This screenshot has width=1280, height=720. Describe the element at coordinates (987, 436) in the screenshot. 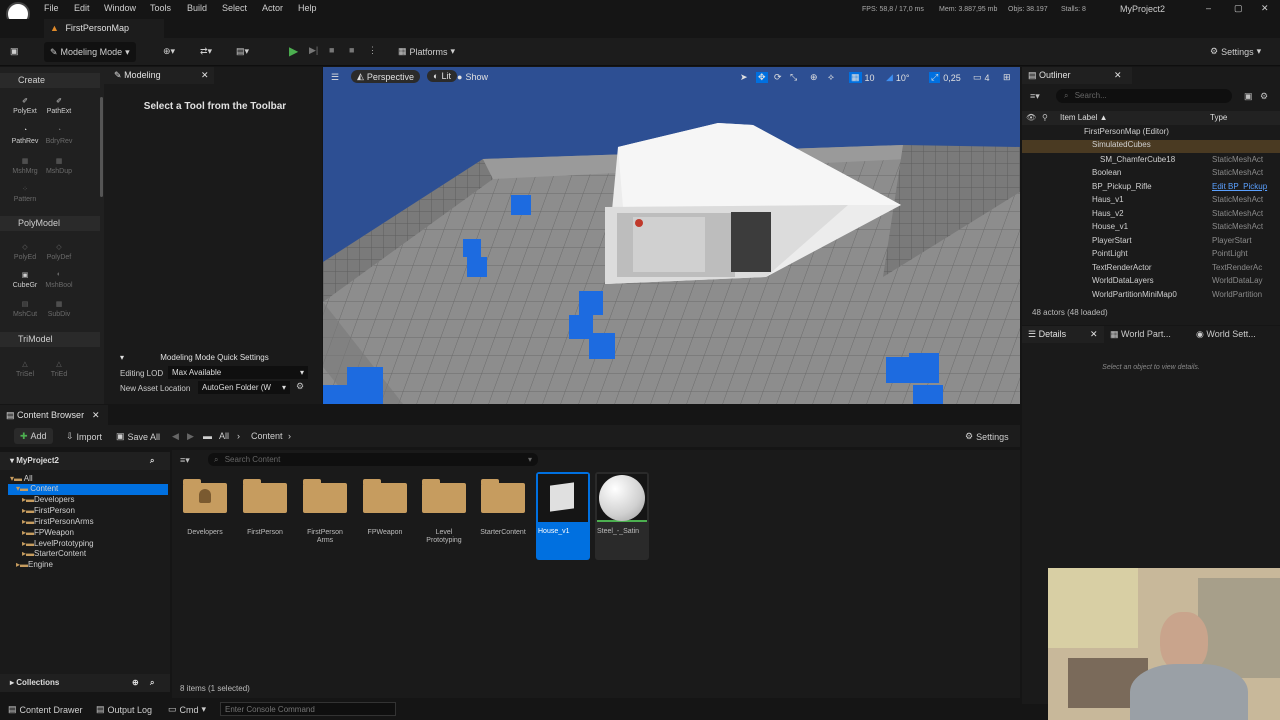

I see `cb-settings-button: ⚙ Settings` at that location.